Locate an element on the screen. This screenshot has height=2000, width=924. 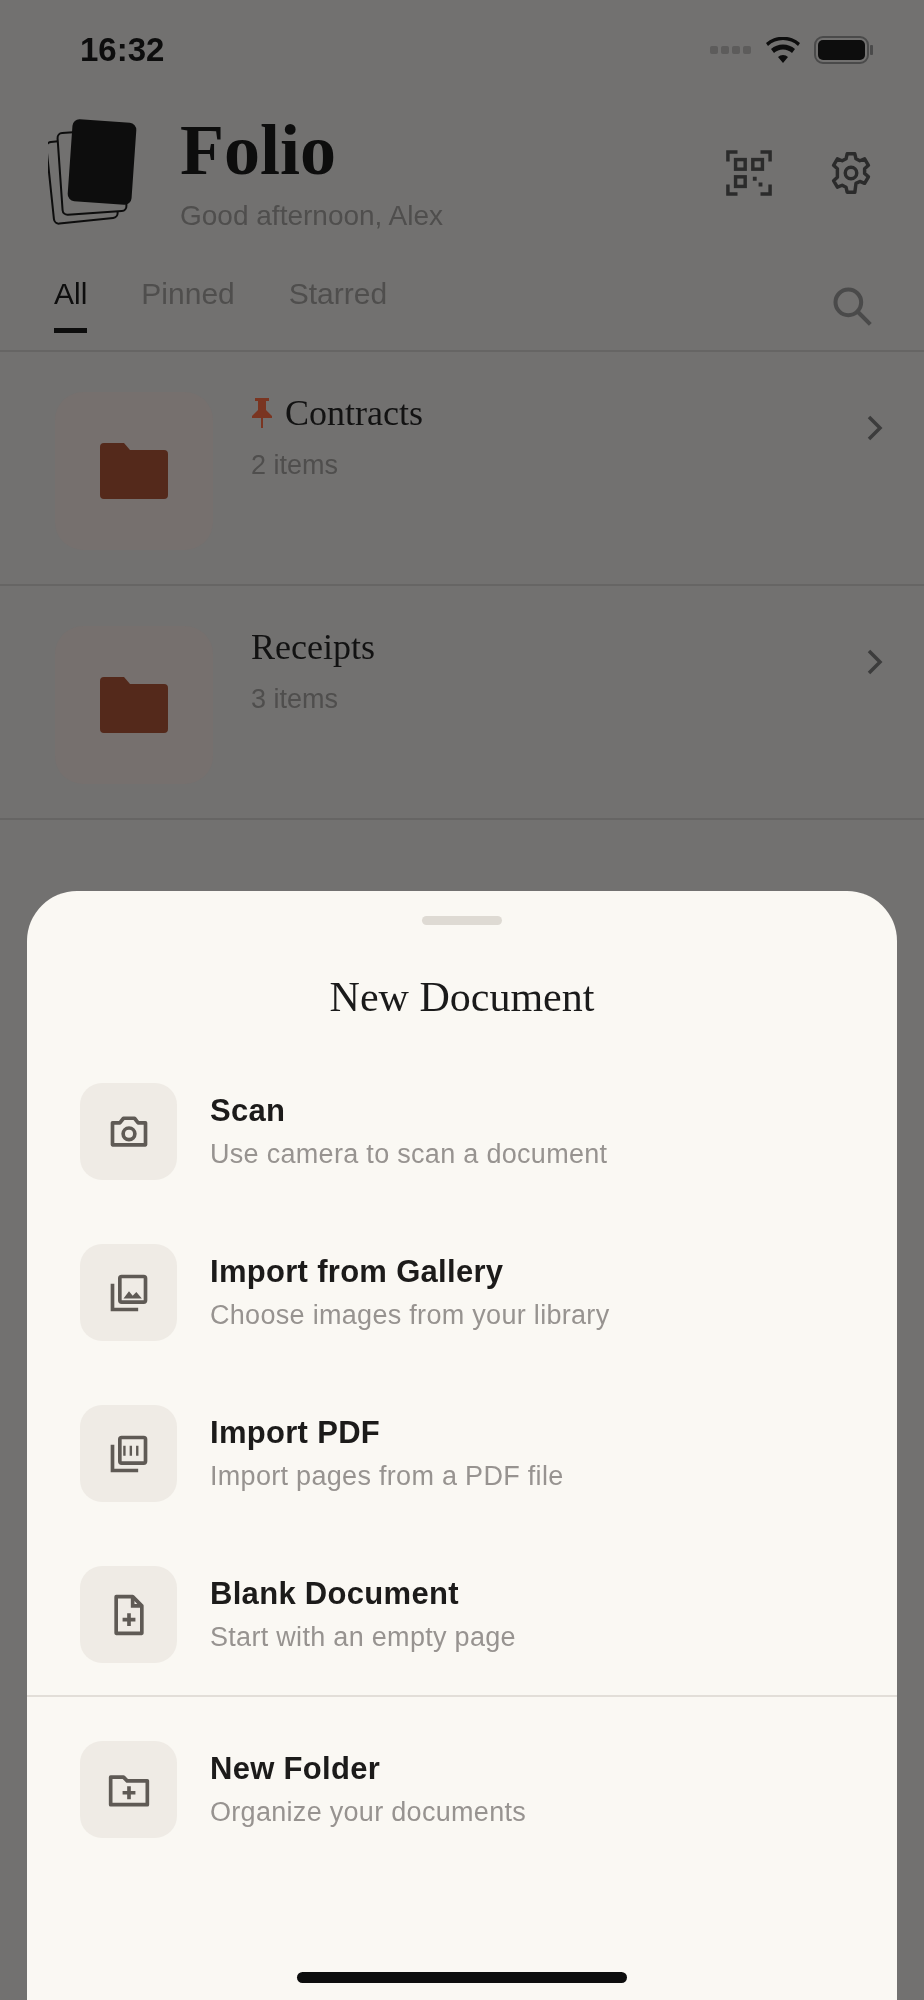
search-button is located at coordinates (852, 306).